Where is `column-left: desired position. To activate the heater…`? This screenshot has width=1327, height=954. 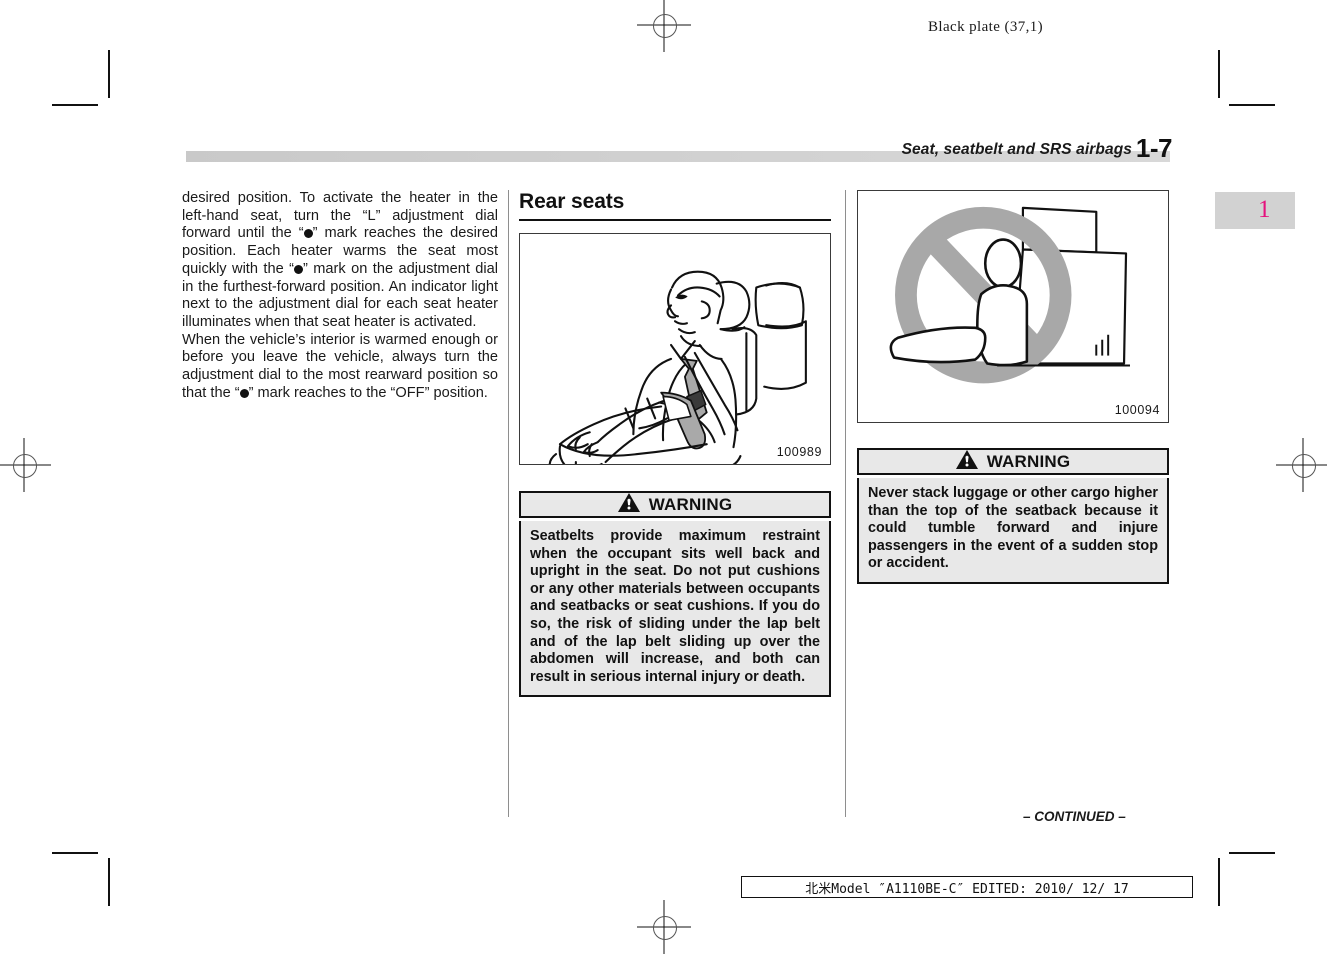 column-left: desired position. To activate the heater… is located at coordinates (340, 296).